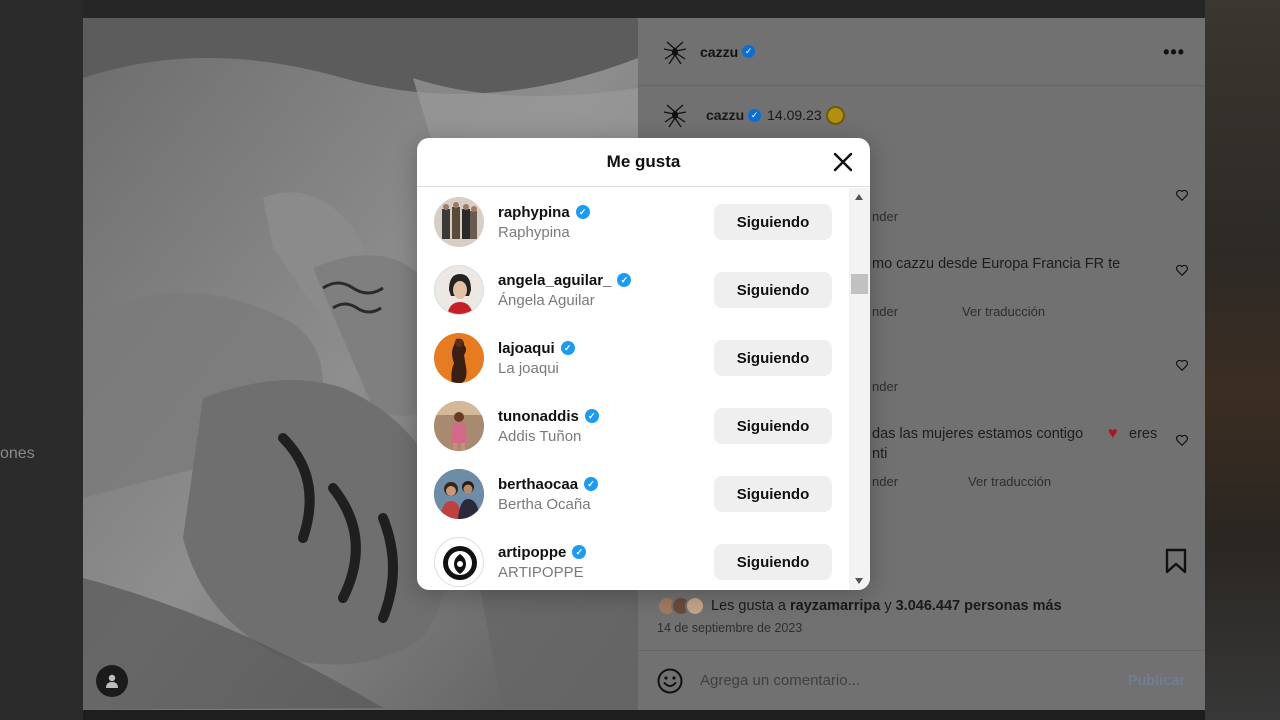 The height and width of the screenshot is (720, 1280). What do you see at coordinates (730, 628) in the screenshot?
I see `post-date: 14 de septiembre de 2023` at bounding box center [730, 628].